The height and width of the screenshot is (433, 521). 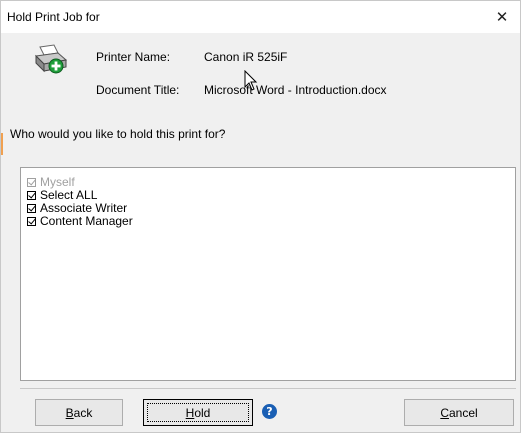 I want to click on back-accelerator: B, so click(x=69, y=412).